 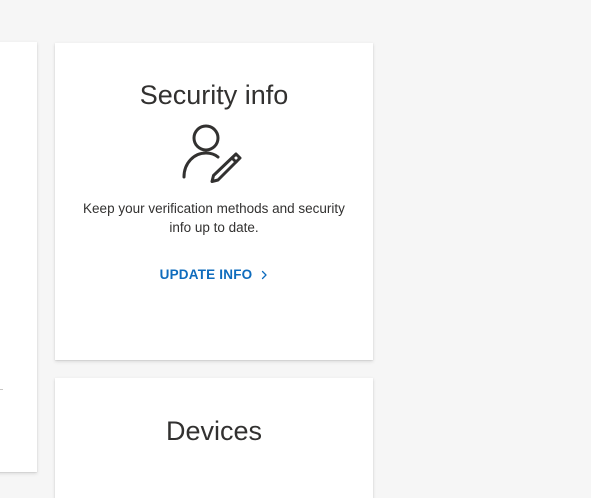 What do you see at coordinates (214, 431) in the screenshot?
I see `devices-card-title: Devices` at bounding box center [214, 431].